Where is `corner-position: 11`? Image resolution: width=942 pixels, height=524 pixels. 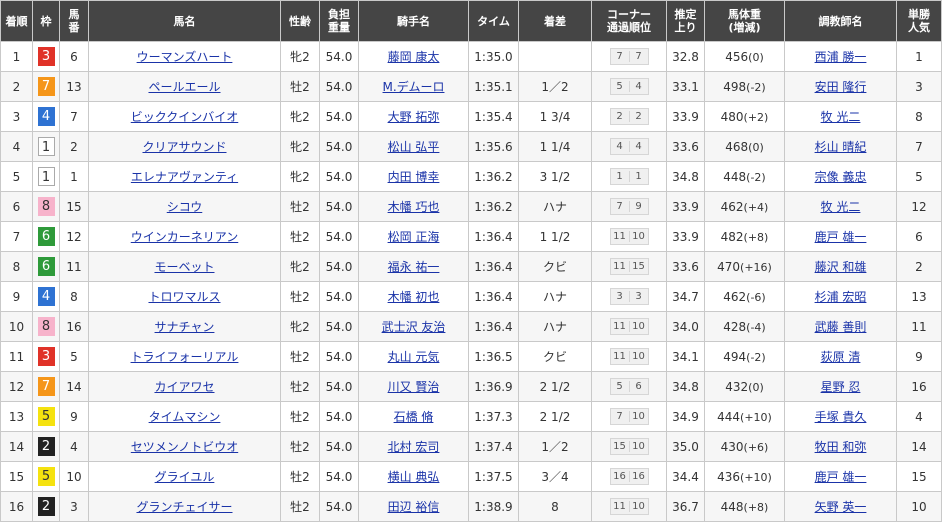
corner-position: 11 is located at coordinates (619, 506).